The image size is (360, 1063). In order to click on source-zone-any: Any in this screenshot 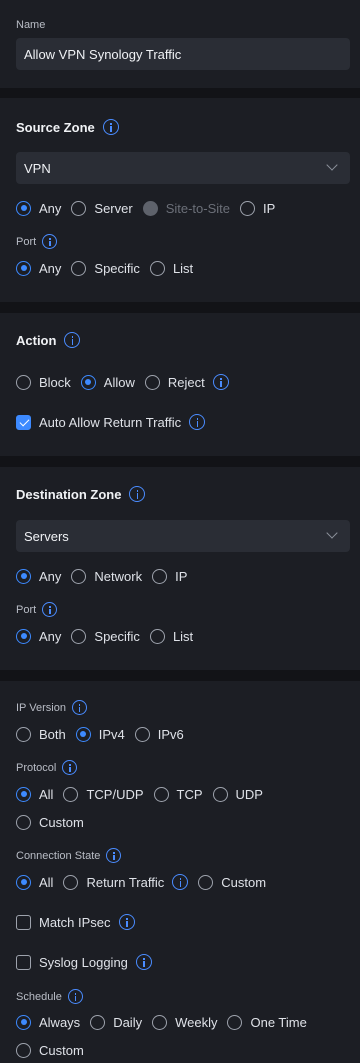, I will do `click(38, 208)`.